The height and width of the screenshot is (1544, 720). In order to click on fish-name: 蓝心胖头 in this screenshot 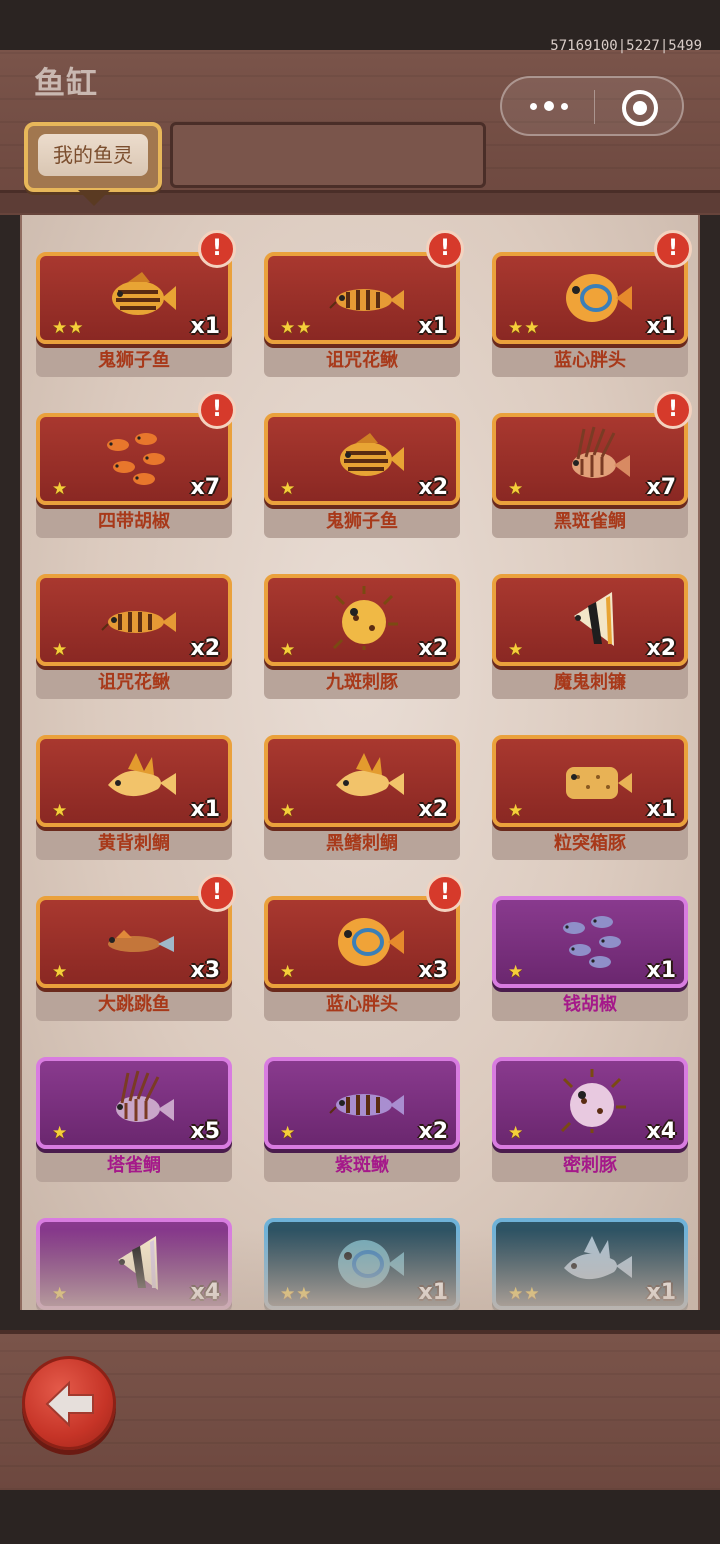, I will do `click(362, 1004)`.